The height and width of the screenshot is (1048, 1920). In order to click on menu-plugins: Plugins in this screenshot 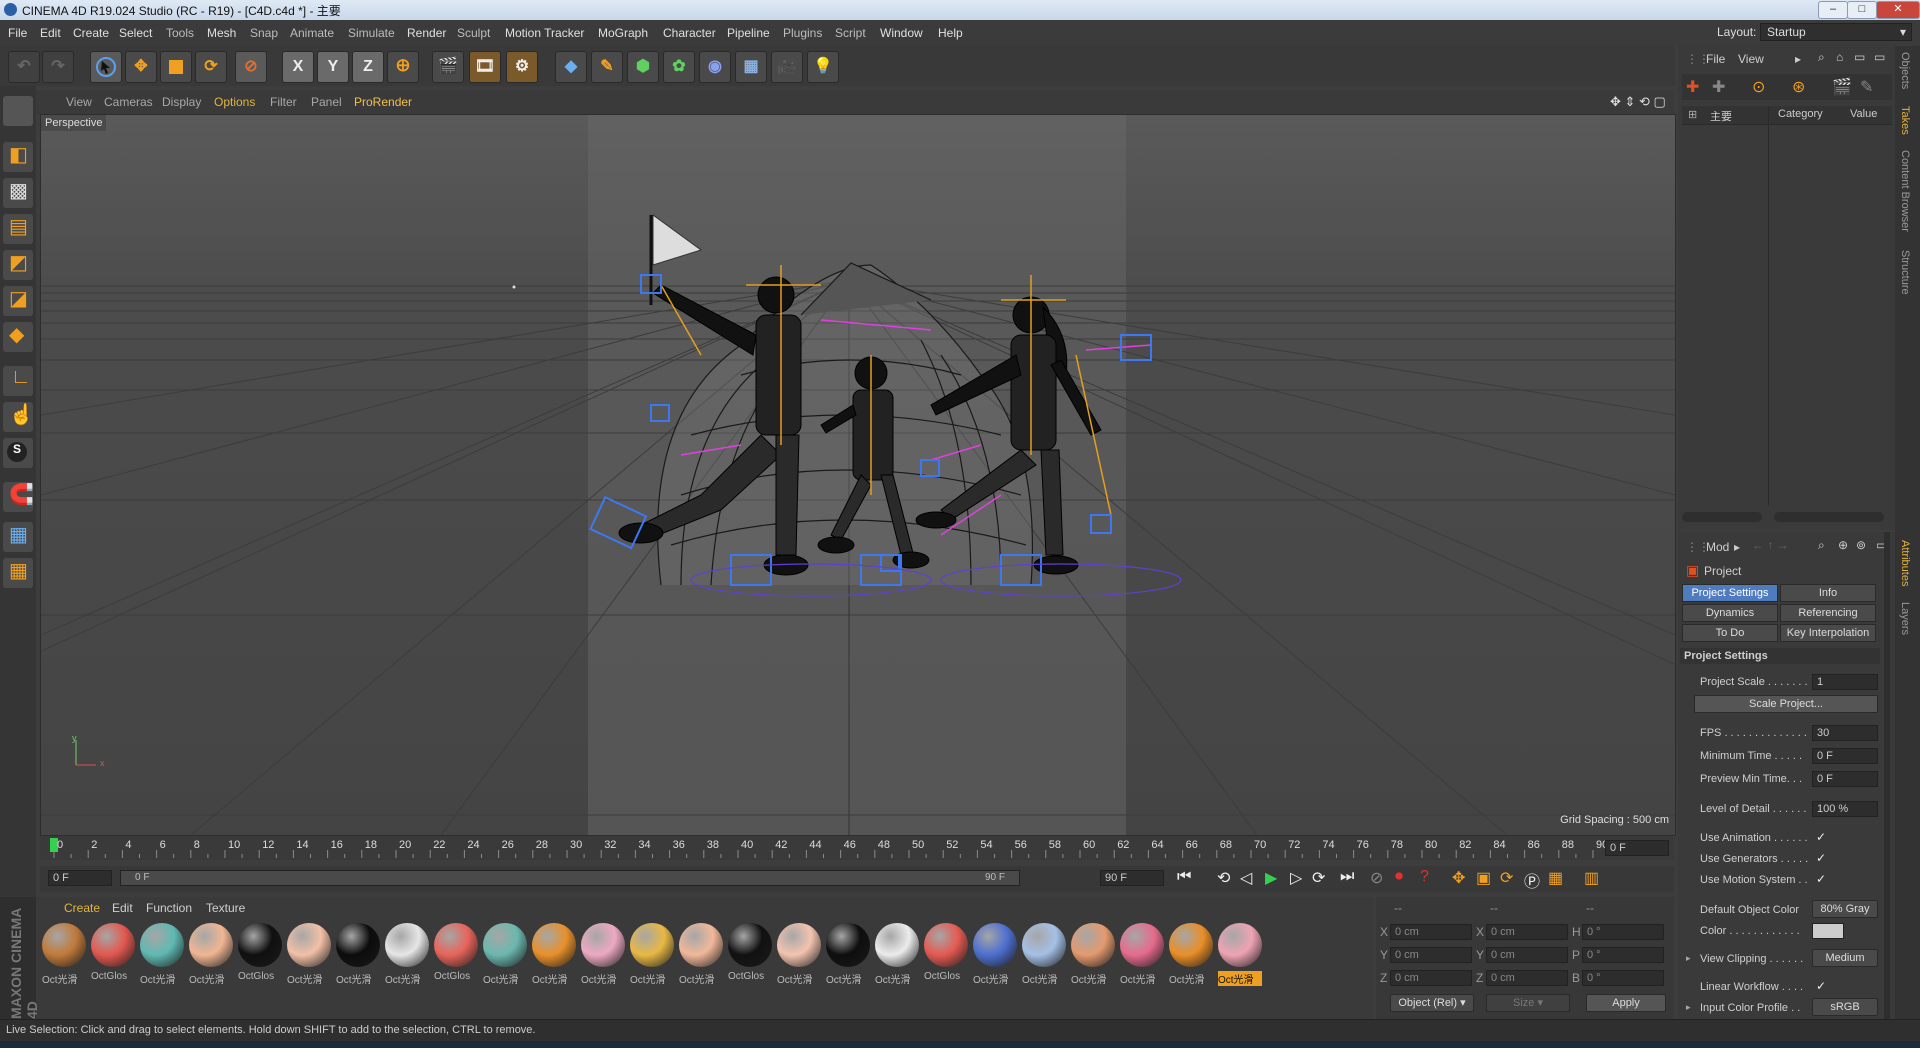, I will do `click(802, 33)`.